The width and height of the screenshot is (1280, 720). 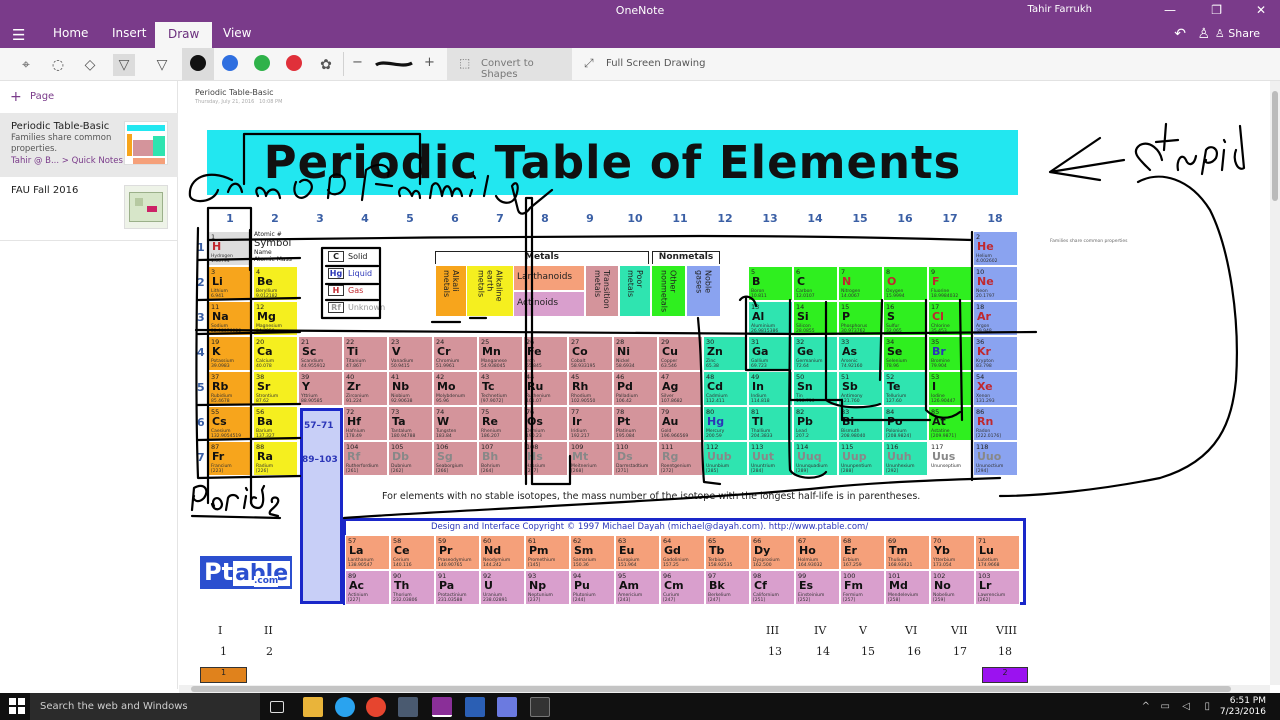 I want to click on atomic-mass: 9.012182, so click(x=267, y=296).